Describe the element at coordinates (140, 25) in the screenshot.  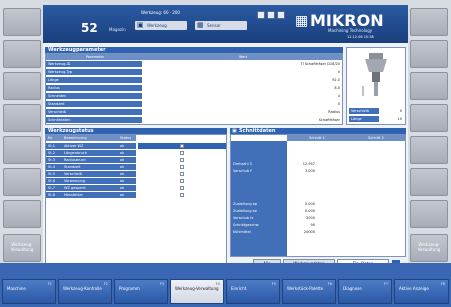
I see `tool-icon: ▣` at that location.